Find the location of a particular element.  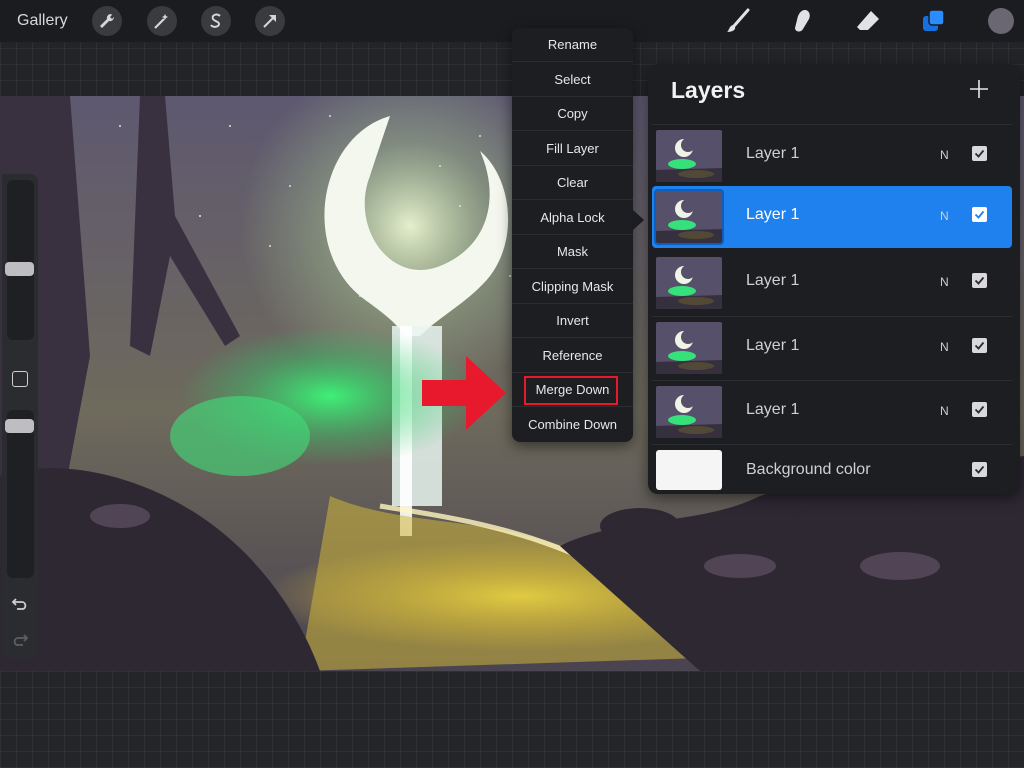

undo-icon is located at coordinates (20, 604).